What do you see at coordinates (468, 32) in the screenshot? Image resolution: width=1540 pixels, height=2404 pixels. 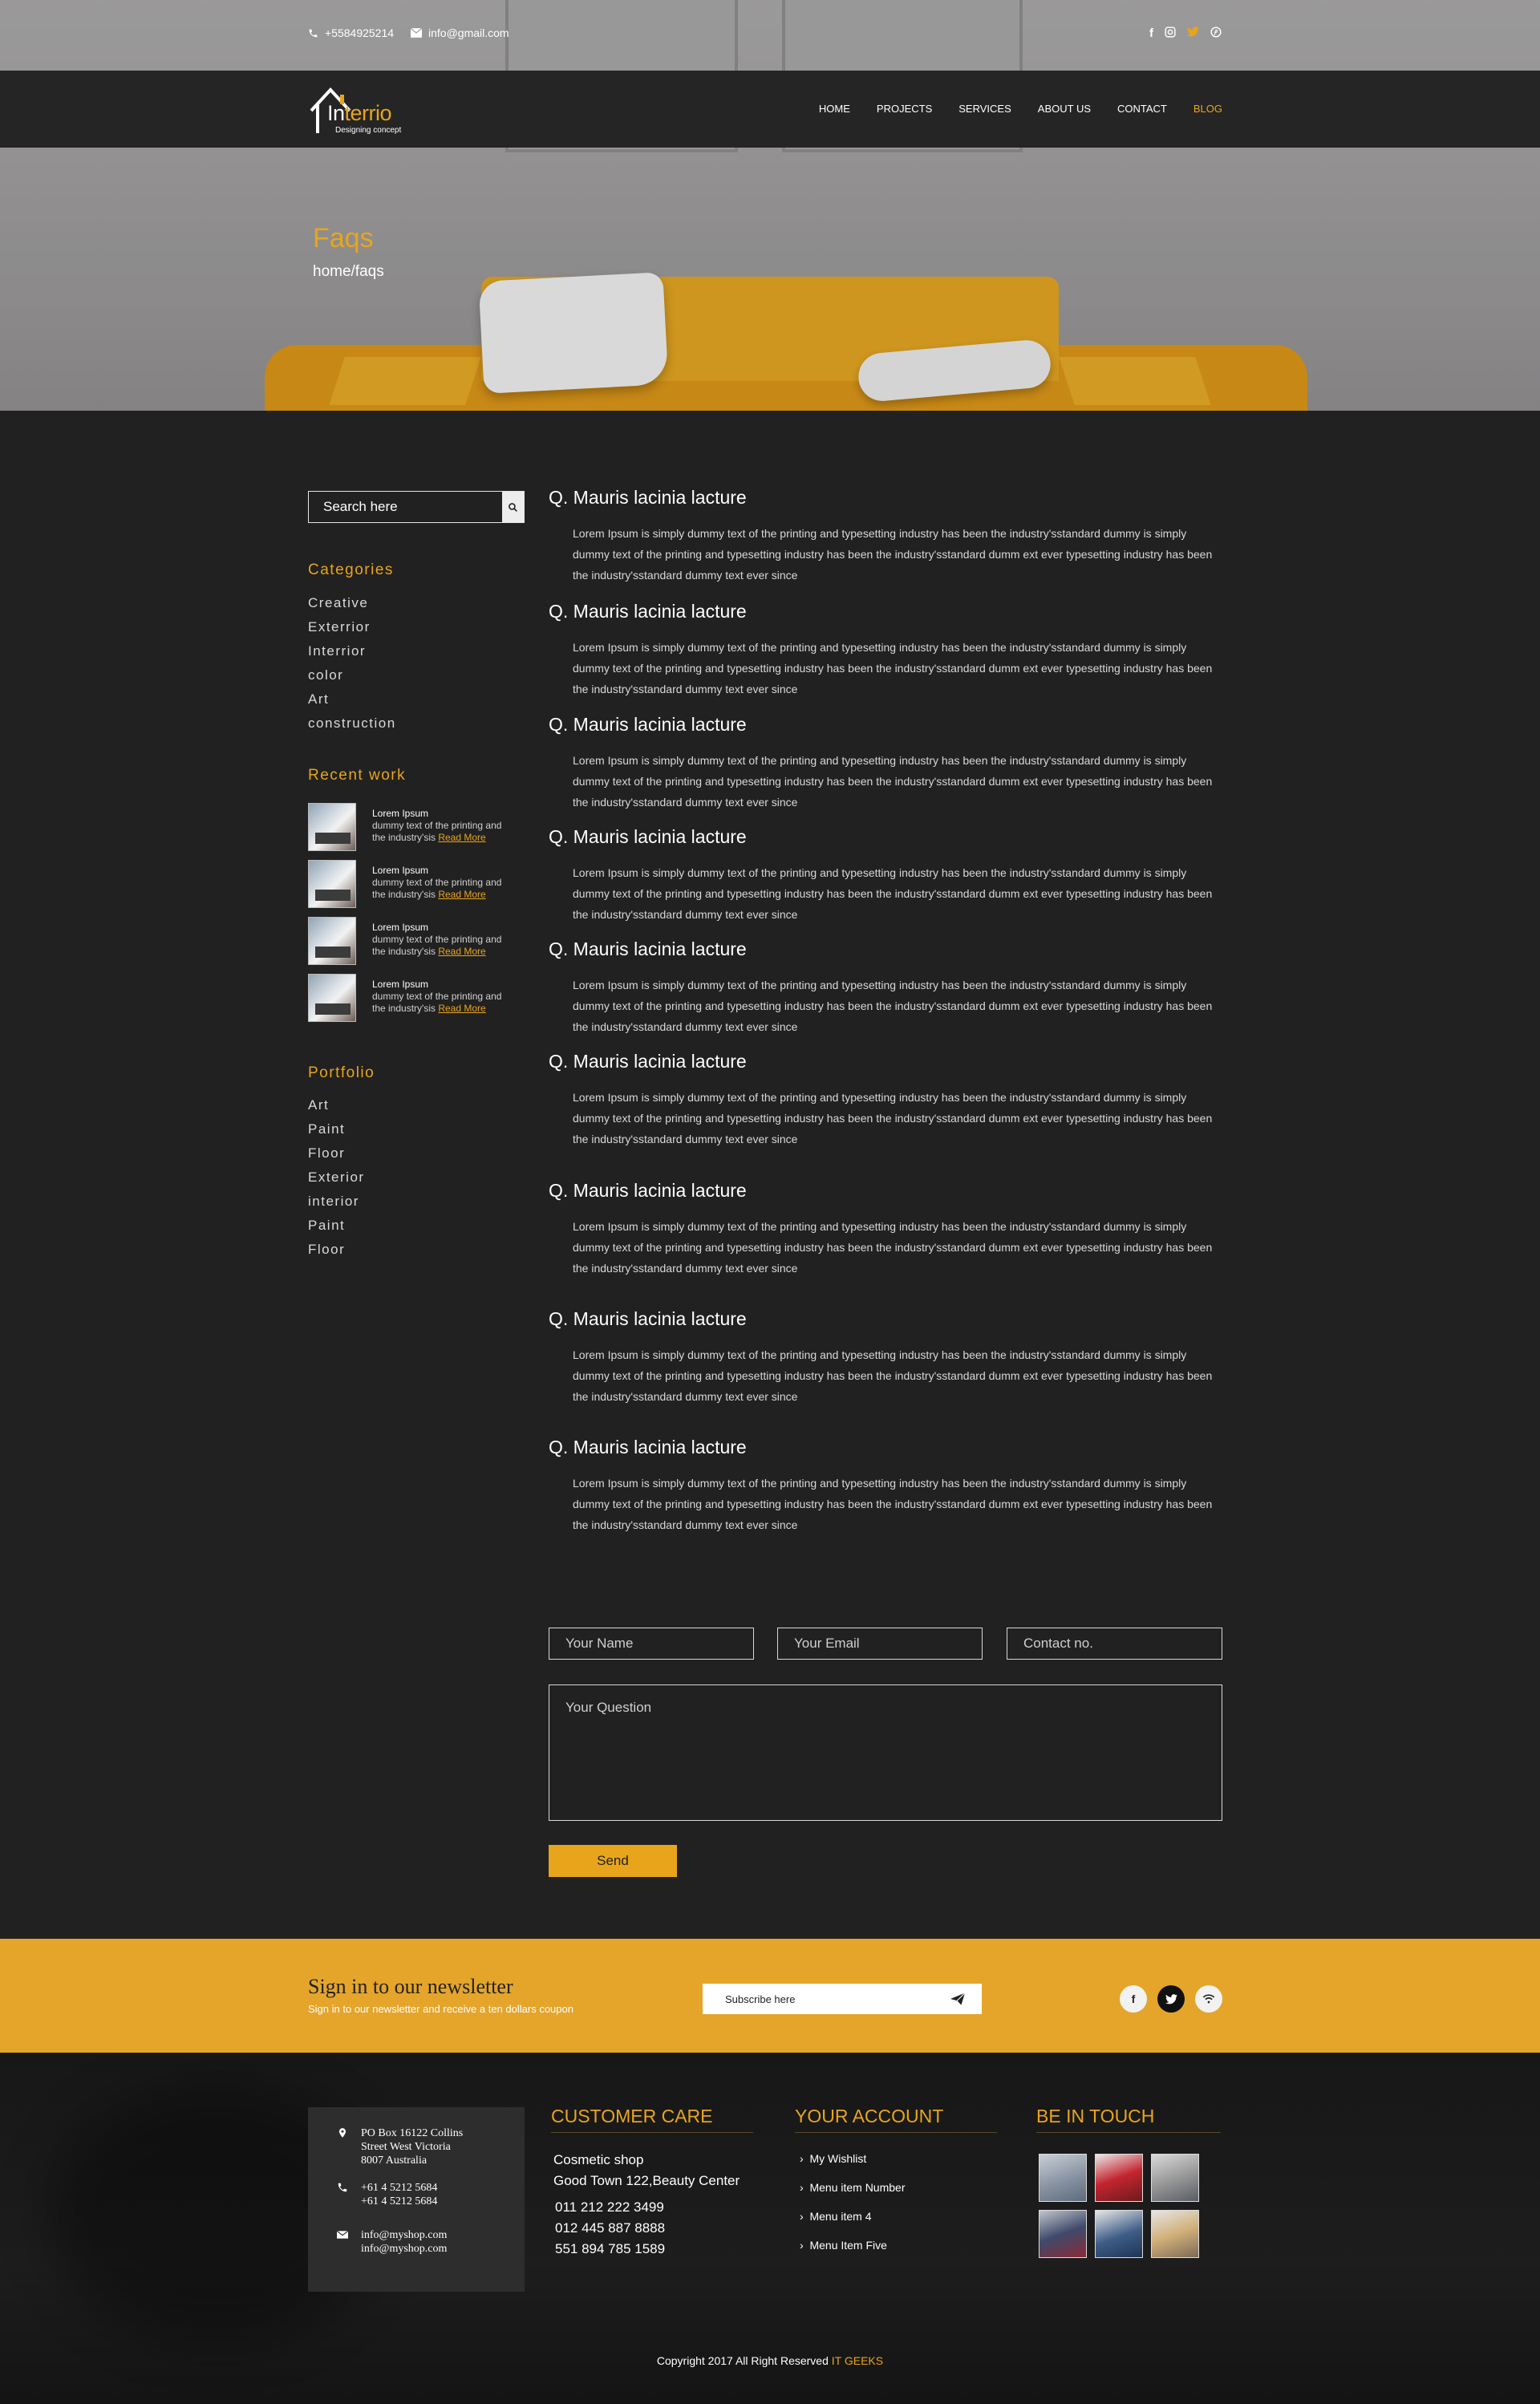 I see `email-address: info@gmail.com` at bounding box center [468, 32].